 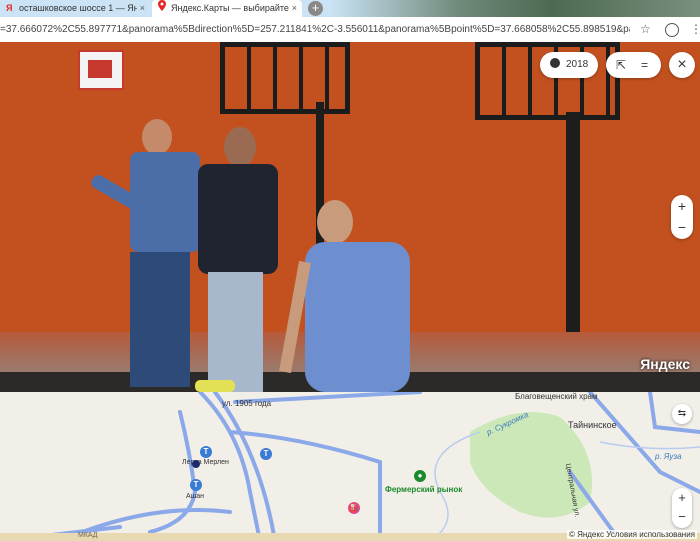 I want to click on market-pin-icon: ●, so click(x=420, y=476).